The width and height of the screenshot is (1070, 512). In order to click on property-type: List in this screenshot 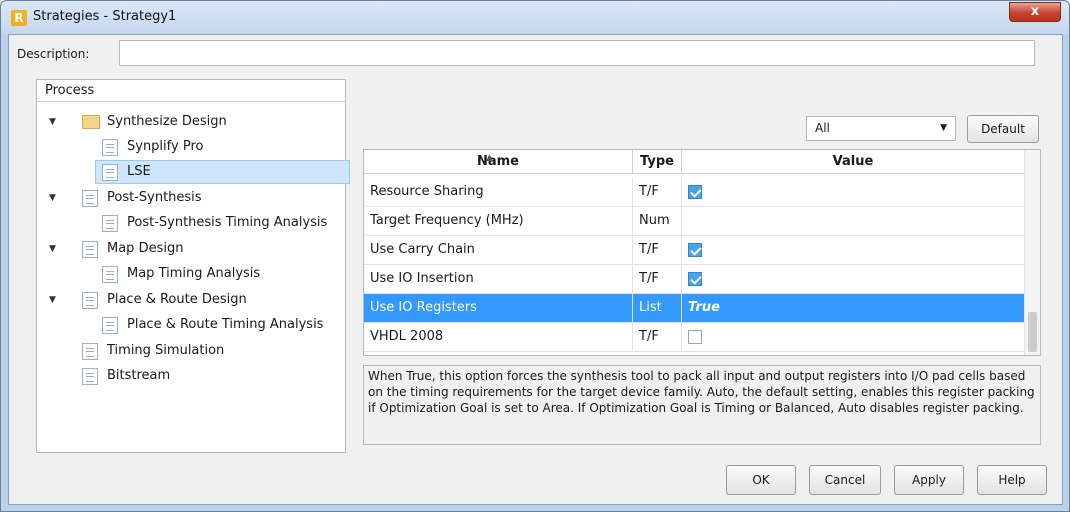, I will do `click(657, 308)`.